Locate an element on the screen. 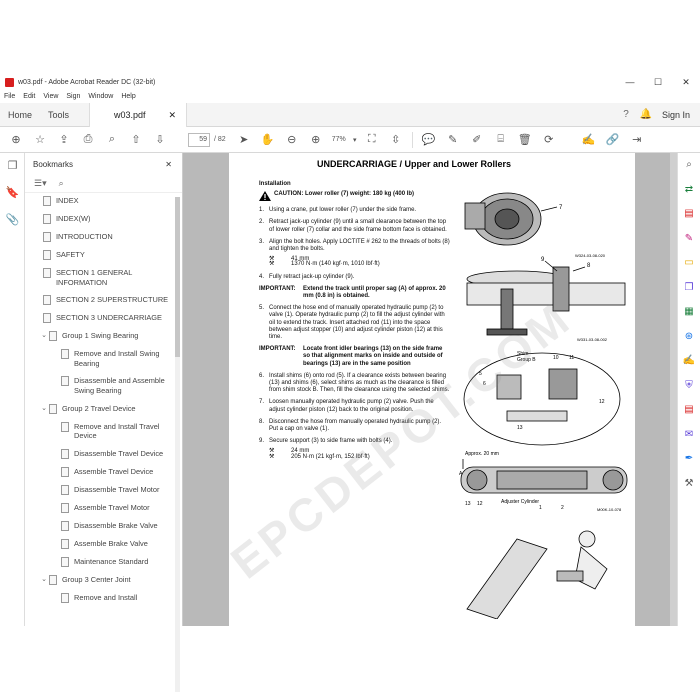  help-icon: ? is located at coordinates (626, 114).